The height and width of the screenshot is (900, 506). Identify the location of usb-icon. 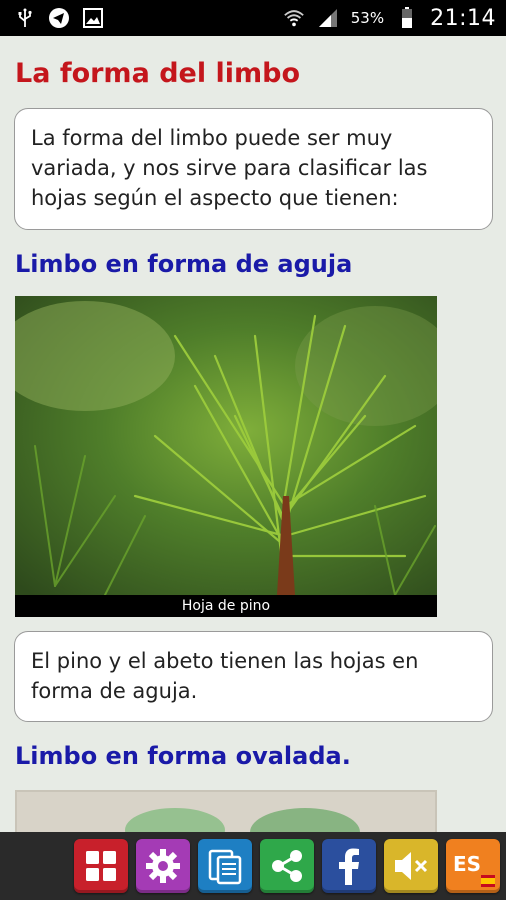
(25, 18).